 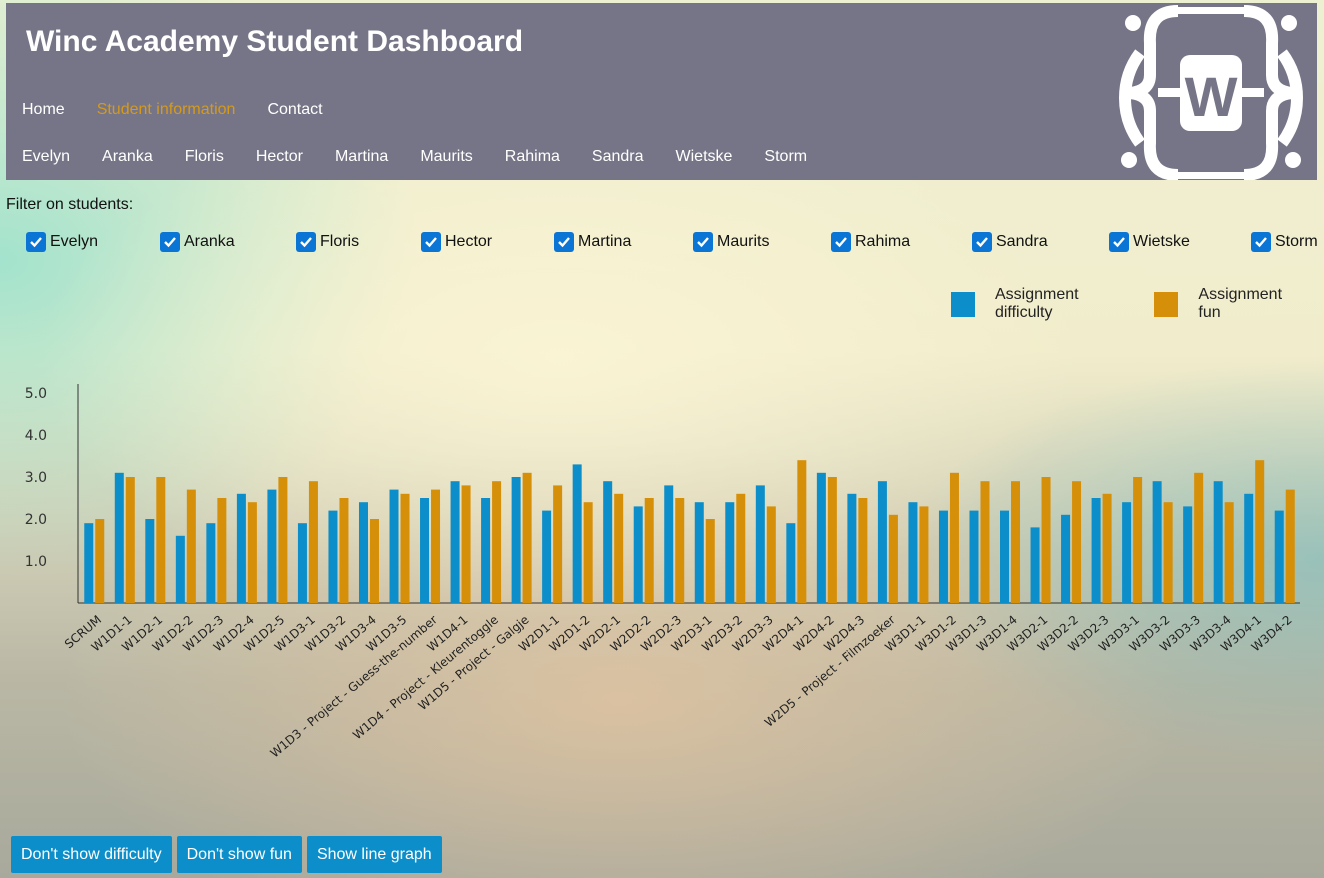 I want to click on checkbox-hector, so click(x=431, y=242).